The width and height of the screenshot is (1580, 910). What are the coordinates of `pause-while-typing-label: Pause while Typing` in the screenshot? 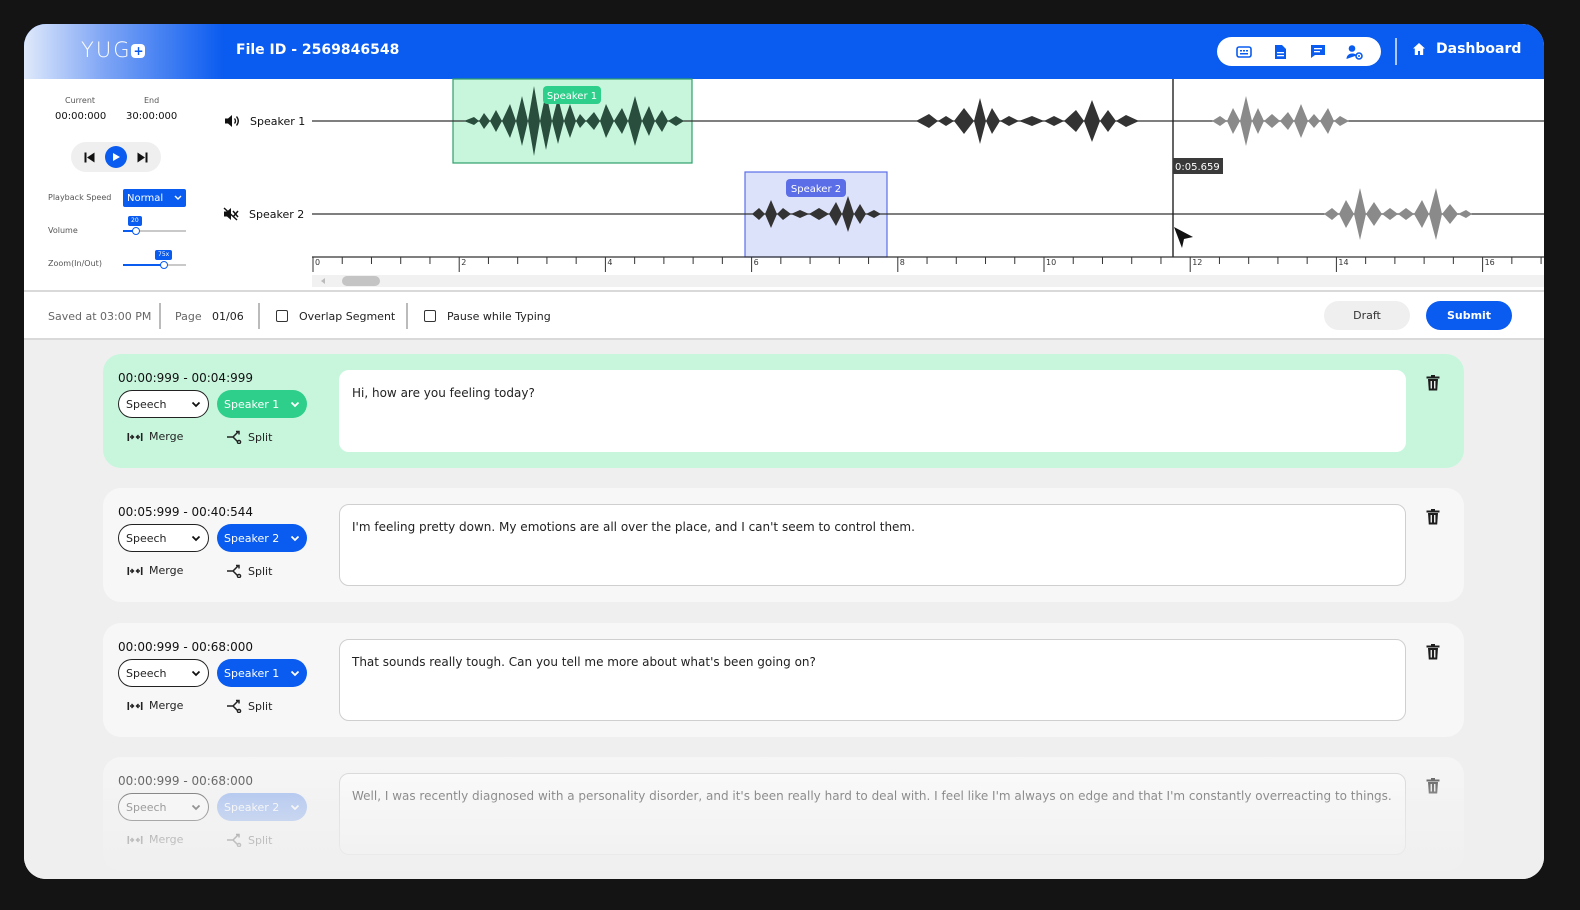 It's located at (499, 316).